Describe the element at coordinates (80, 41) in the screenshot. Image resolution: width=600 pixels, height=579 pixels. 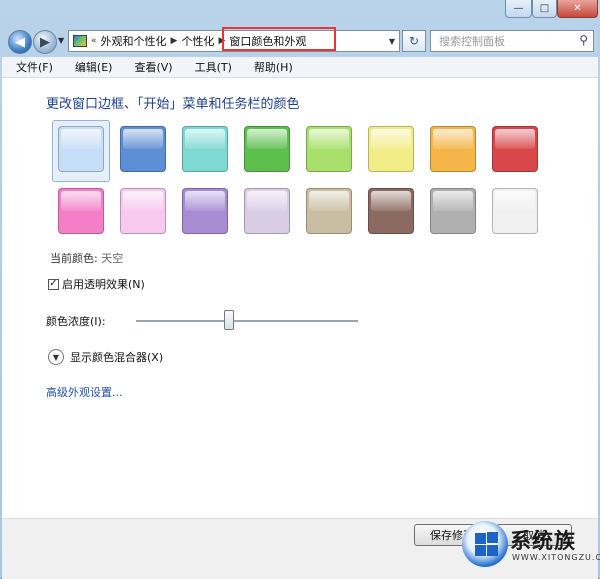
I see `control-panel-icon` at that location.